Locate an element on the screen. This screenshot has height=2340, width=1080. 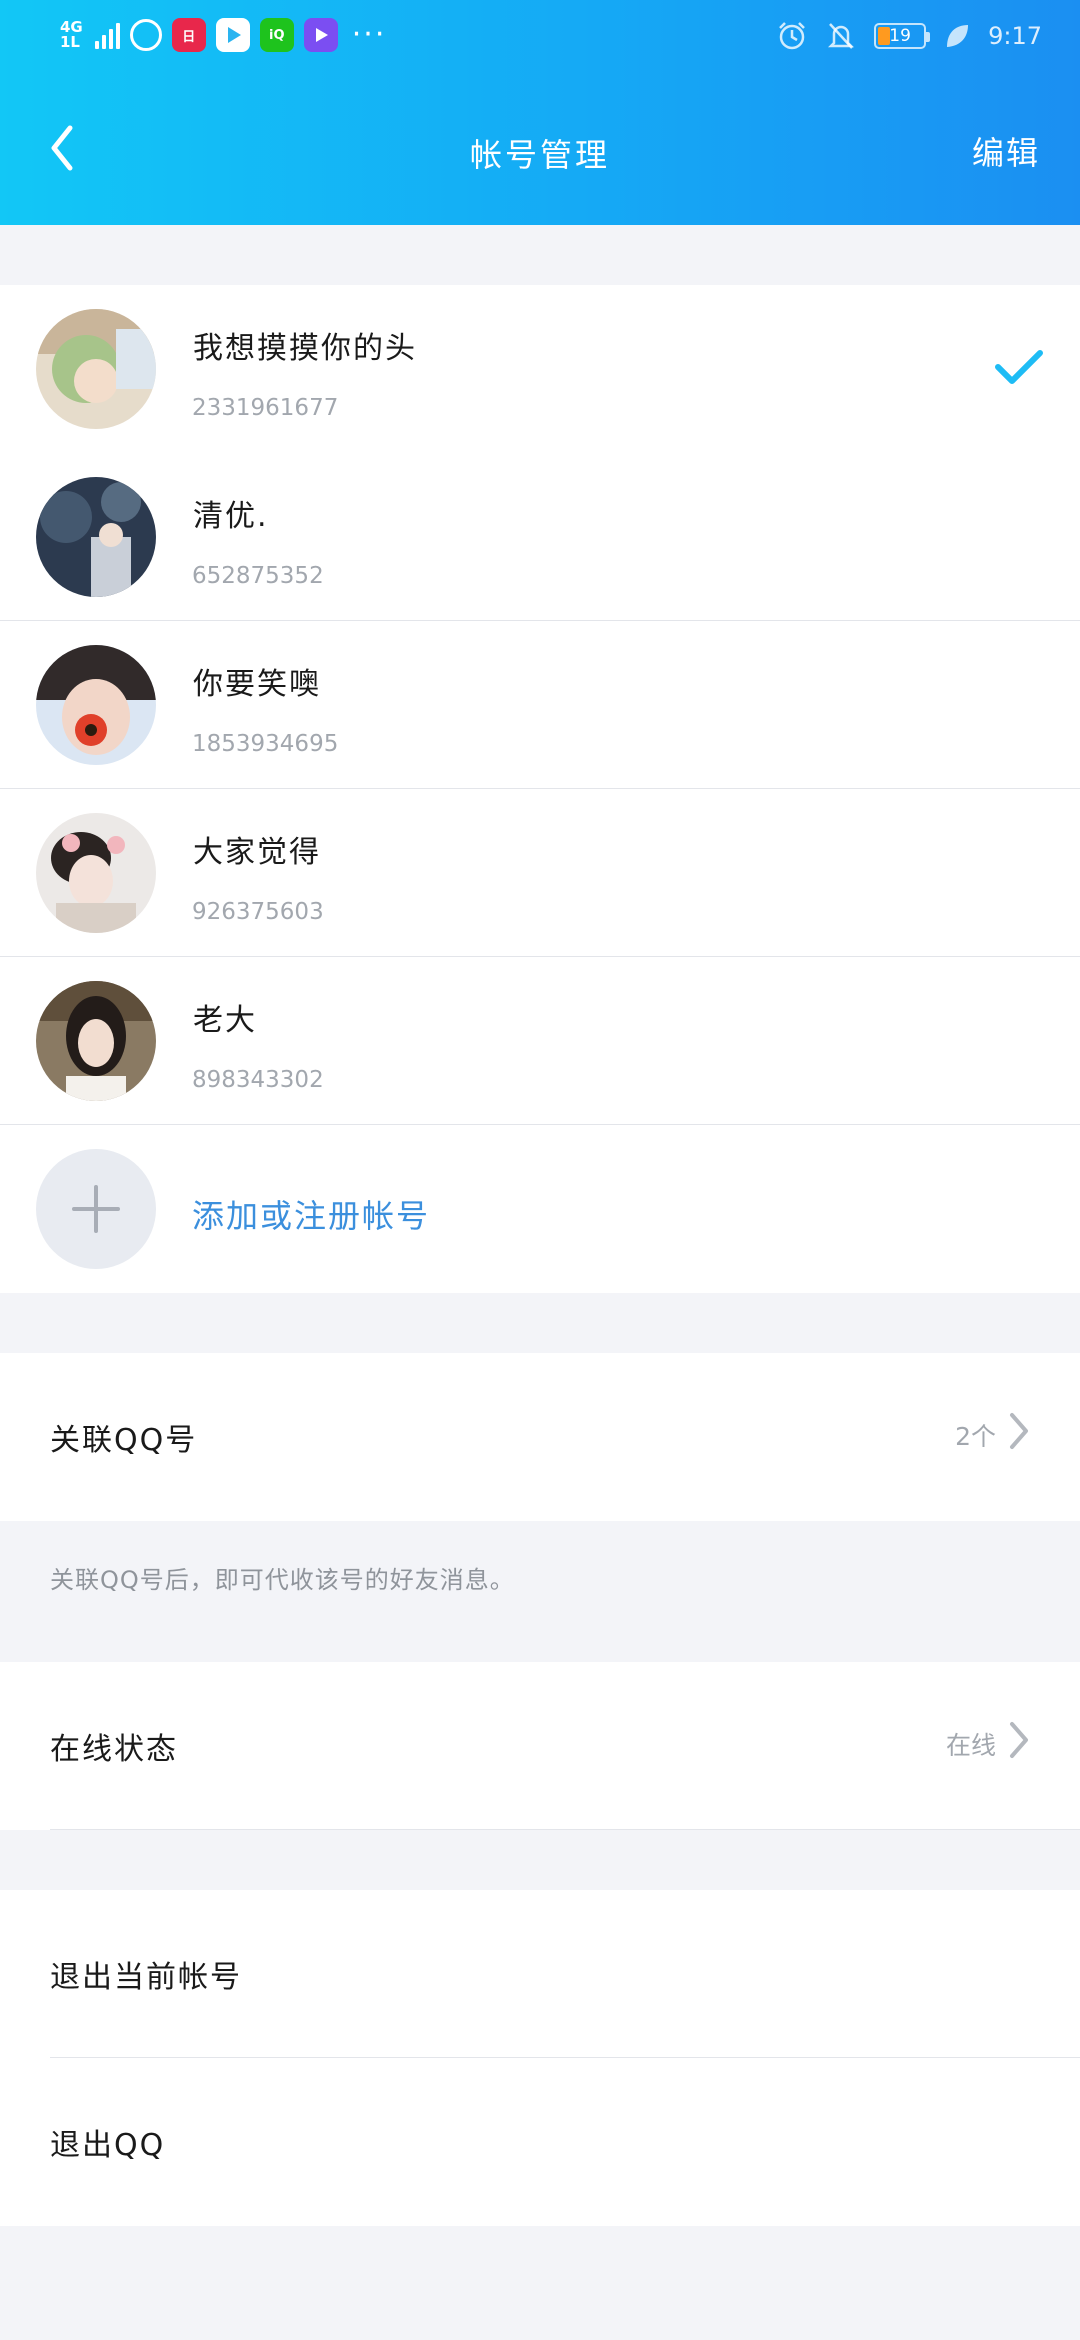
page-title: 帐号管理 is located at coordinates (539, 155).